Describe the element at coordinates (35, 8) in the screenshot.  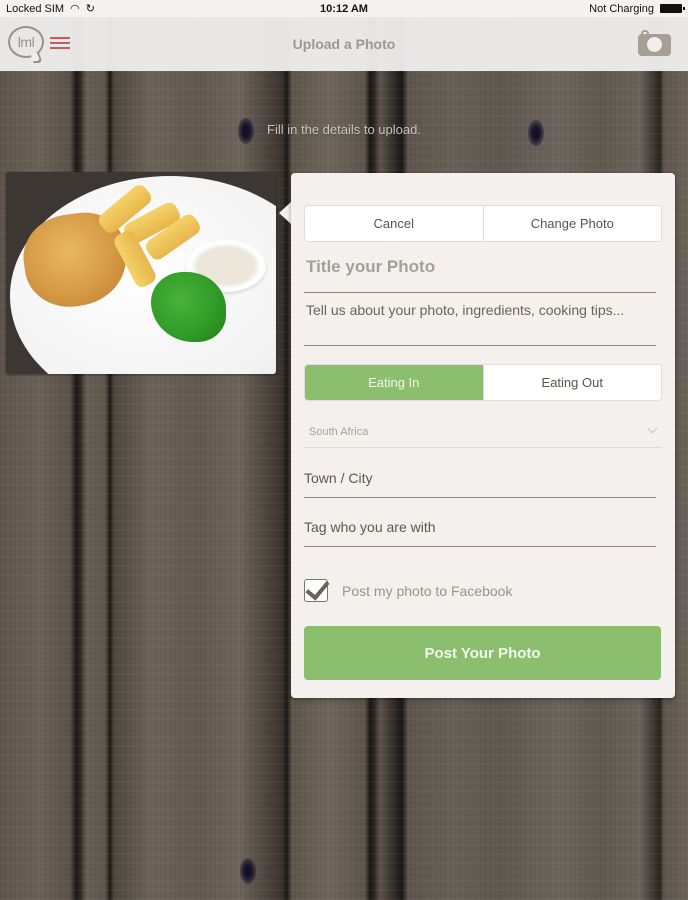
I see `carrier-label: Locked SIM` at that location.